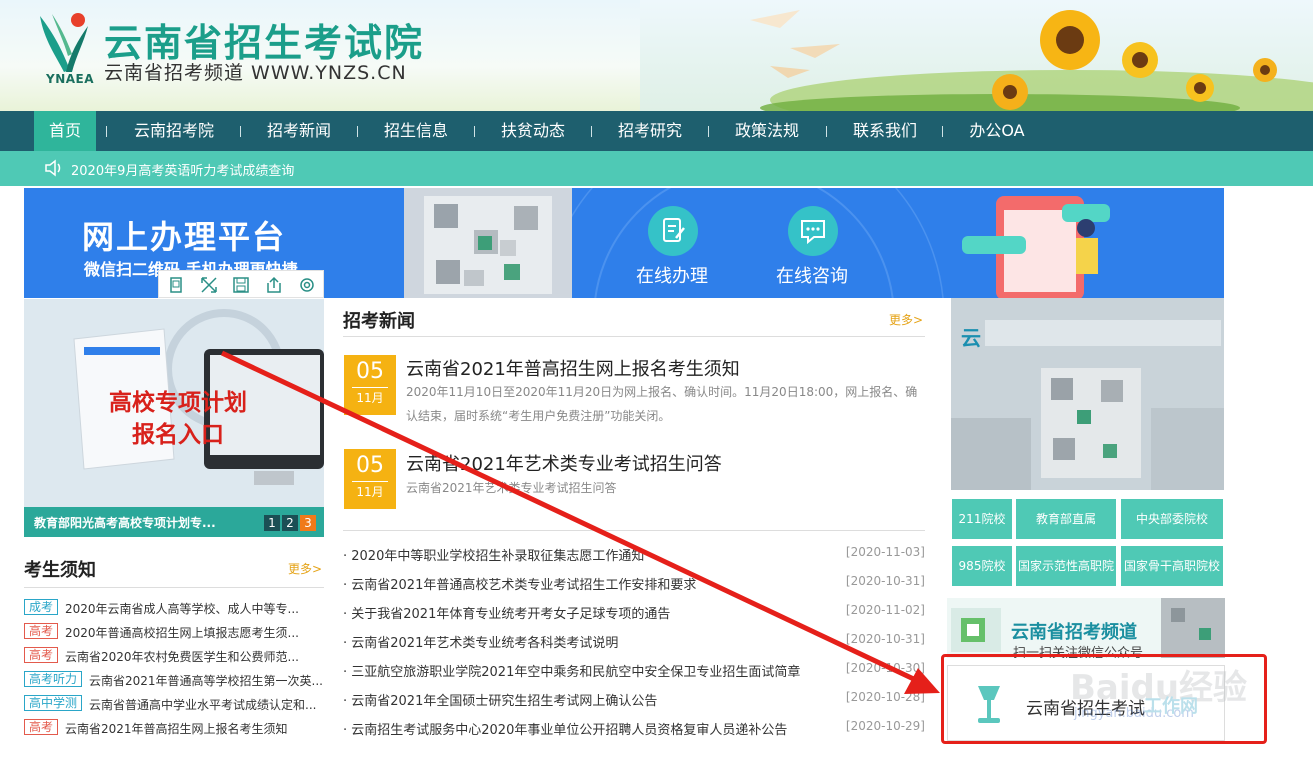 The image size is (1313, 762). I want to click on right-qr-panel: 云, so click(1087, 394).